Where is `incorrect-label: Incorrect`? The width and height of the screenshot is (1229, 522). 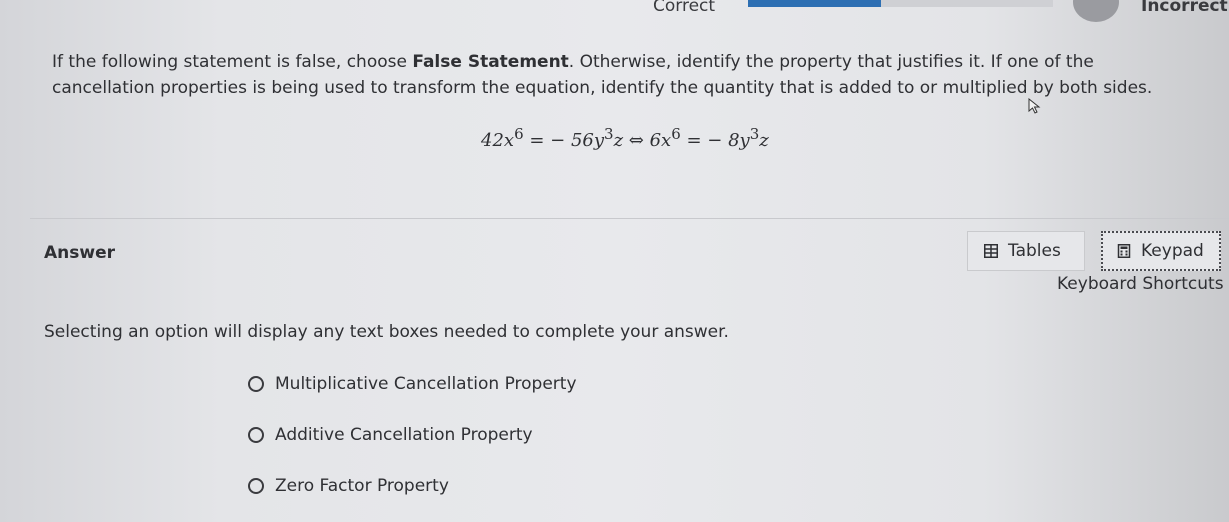
incorrect-label: Incorrect is located at coordinates (1184, 8).